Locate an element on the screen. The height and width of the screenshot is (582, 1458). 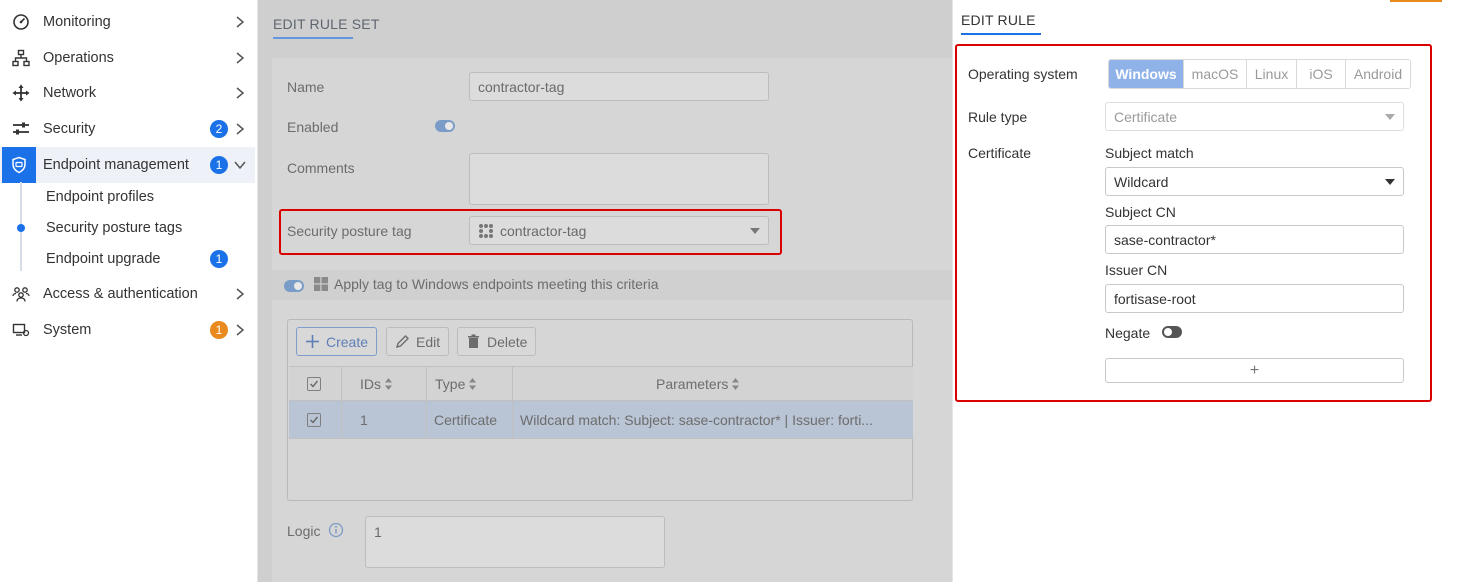
move-arrows-icon is located at coordinates (21, 93).